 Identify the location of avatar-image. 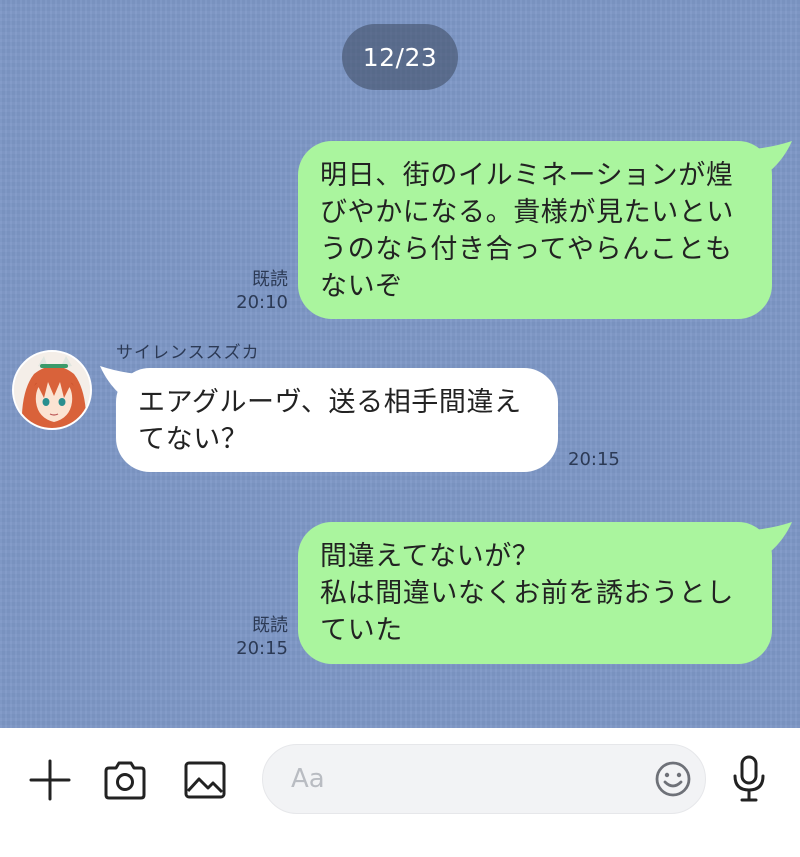
(52, 390).